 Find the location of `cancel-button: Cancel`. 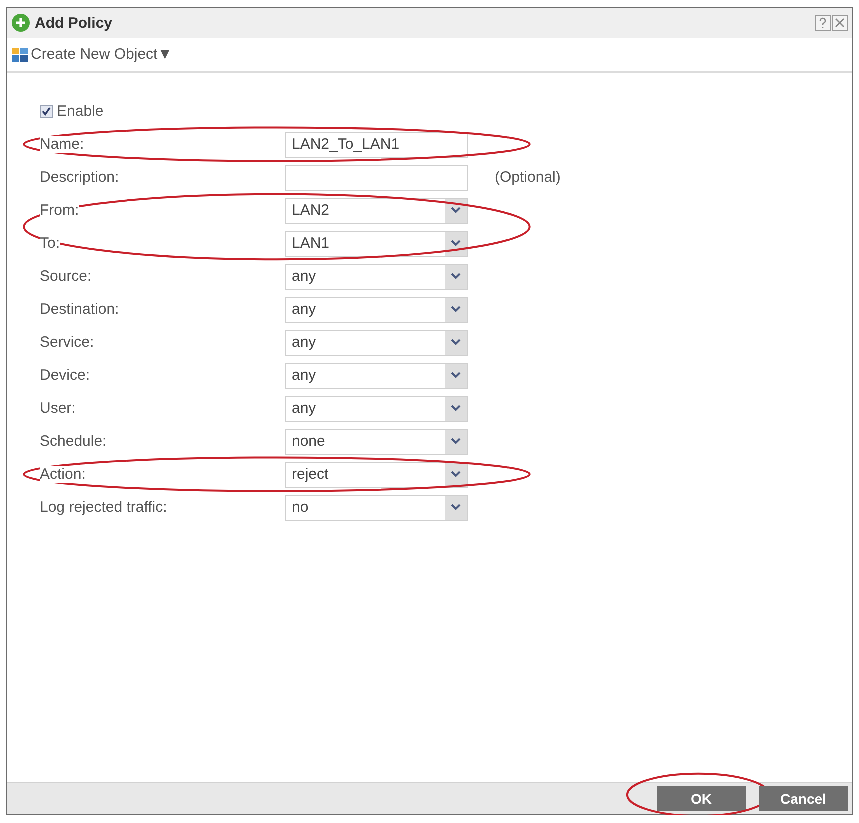

cancel-button: Cancel is located at coordinates (803, 798).